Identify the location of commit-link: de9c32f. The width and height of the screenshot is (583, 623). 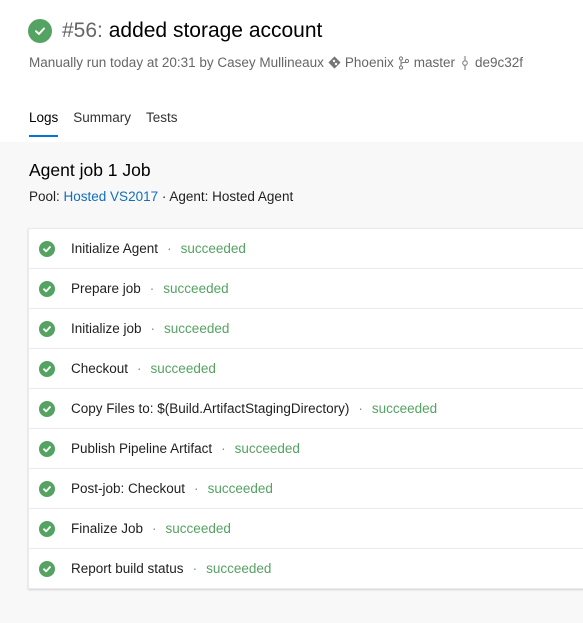
(499, 62).